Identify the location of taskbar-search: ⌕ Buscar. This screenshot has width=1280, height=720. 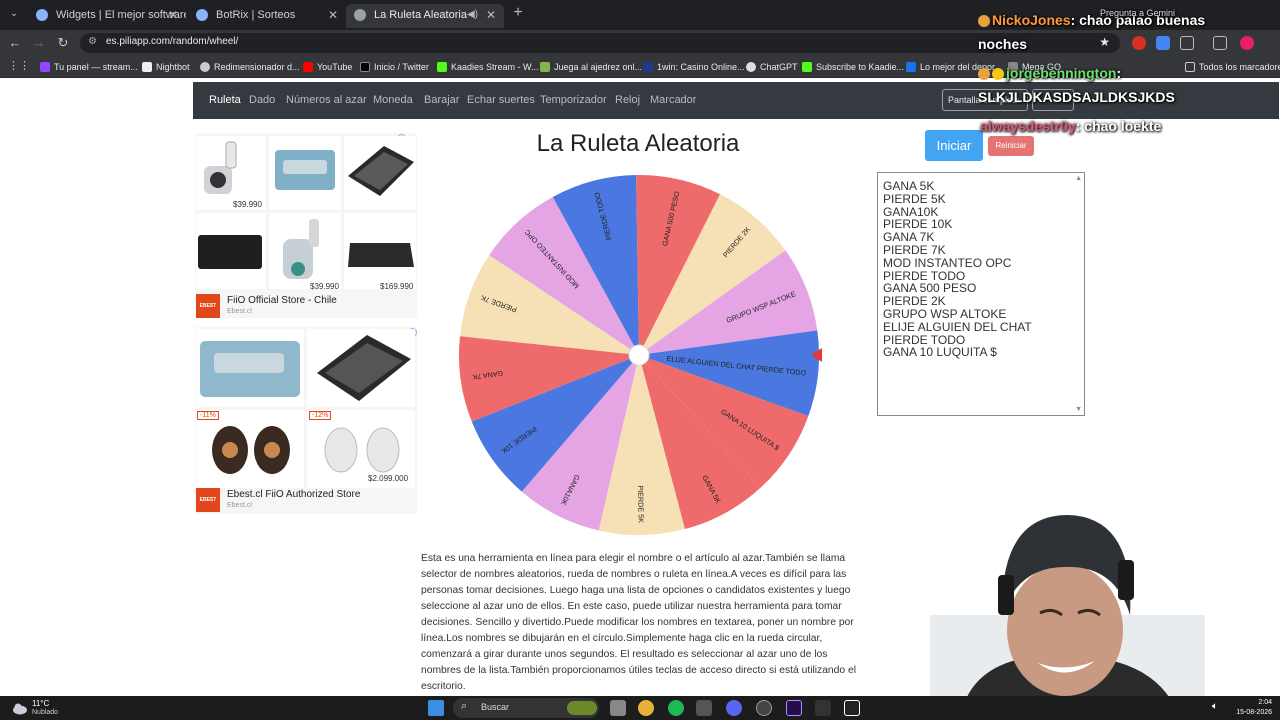
(526, 708).